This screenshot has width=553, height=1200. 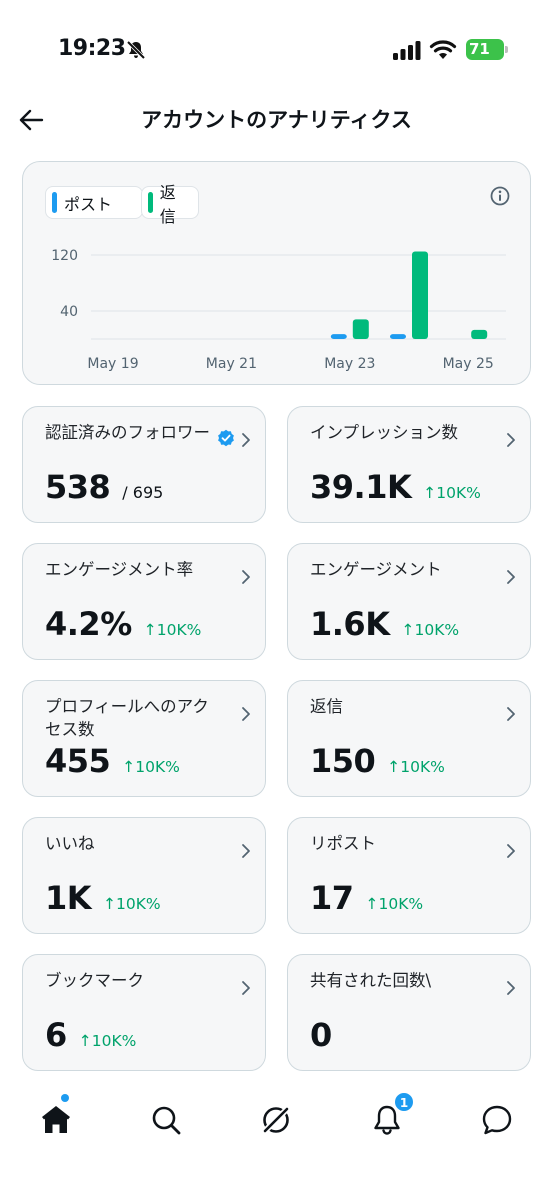 I want to click on metric-value: 17, so click(x=332, y=898).